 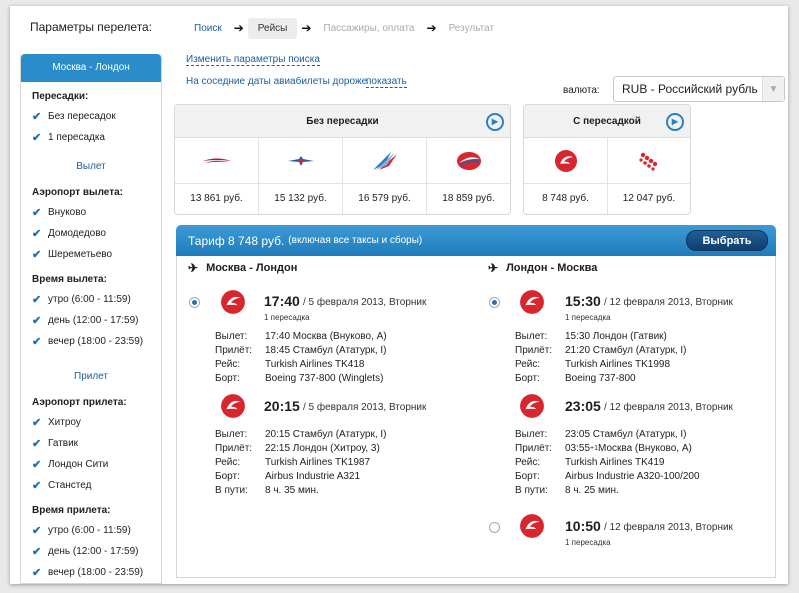 What do you see at coordinates (565, 198) in the screenshot?
I see `price: 8 748 руб.` at bounding box center [565, 198].